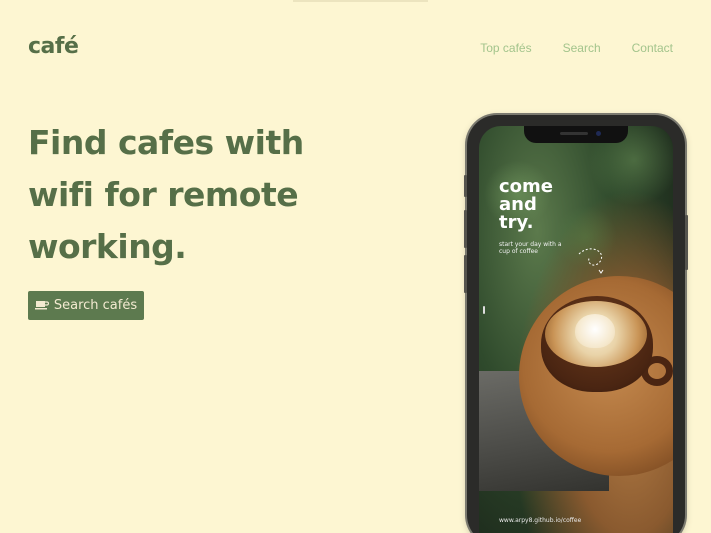 The width and height of the screenshot is (711, 533). Describe the element at coordinates (465, 229) in the screenshot. I see `phone-volume-up` at that location.